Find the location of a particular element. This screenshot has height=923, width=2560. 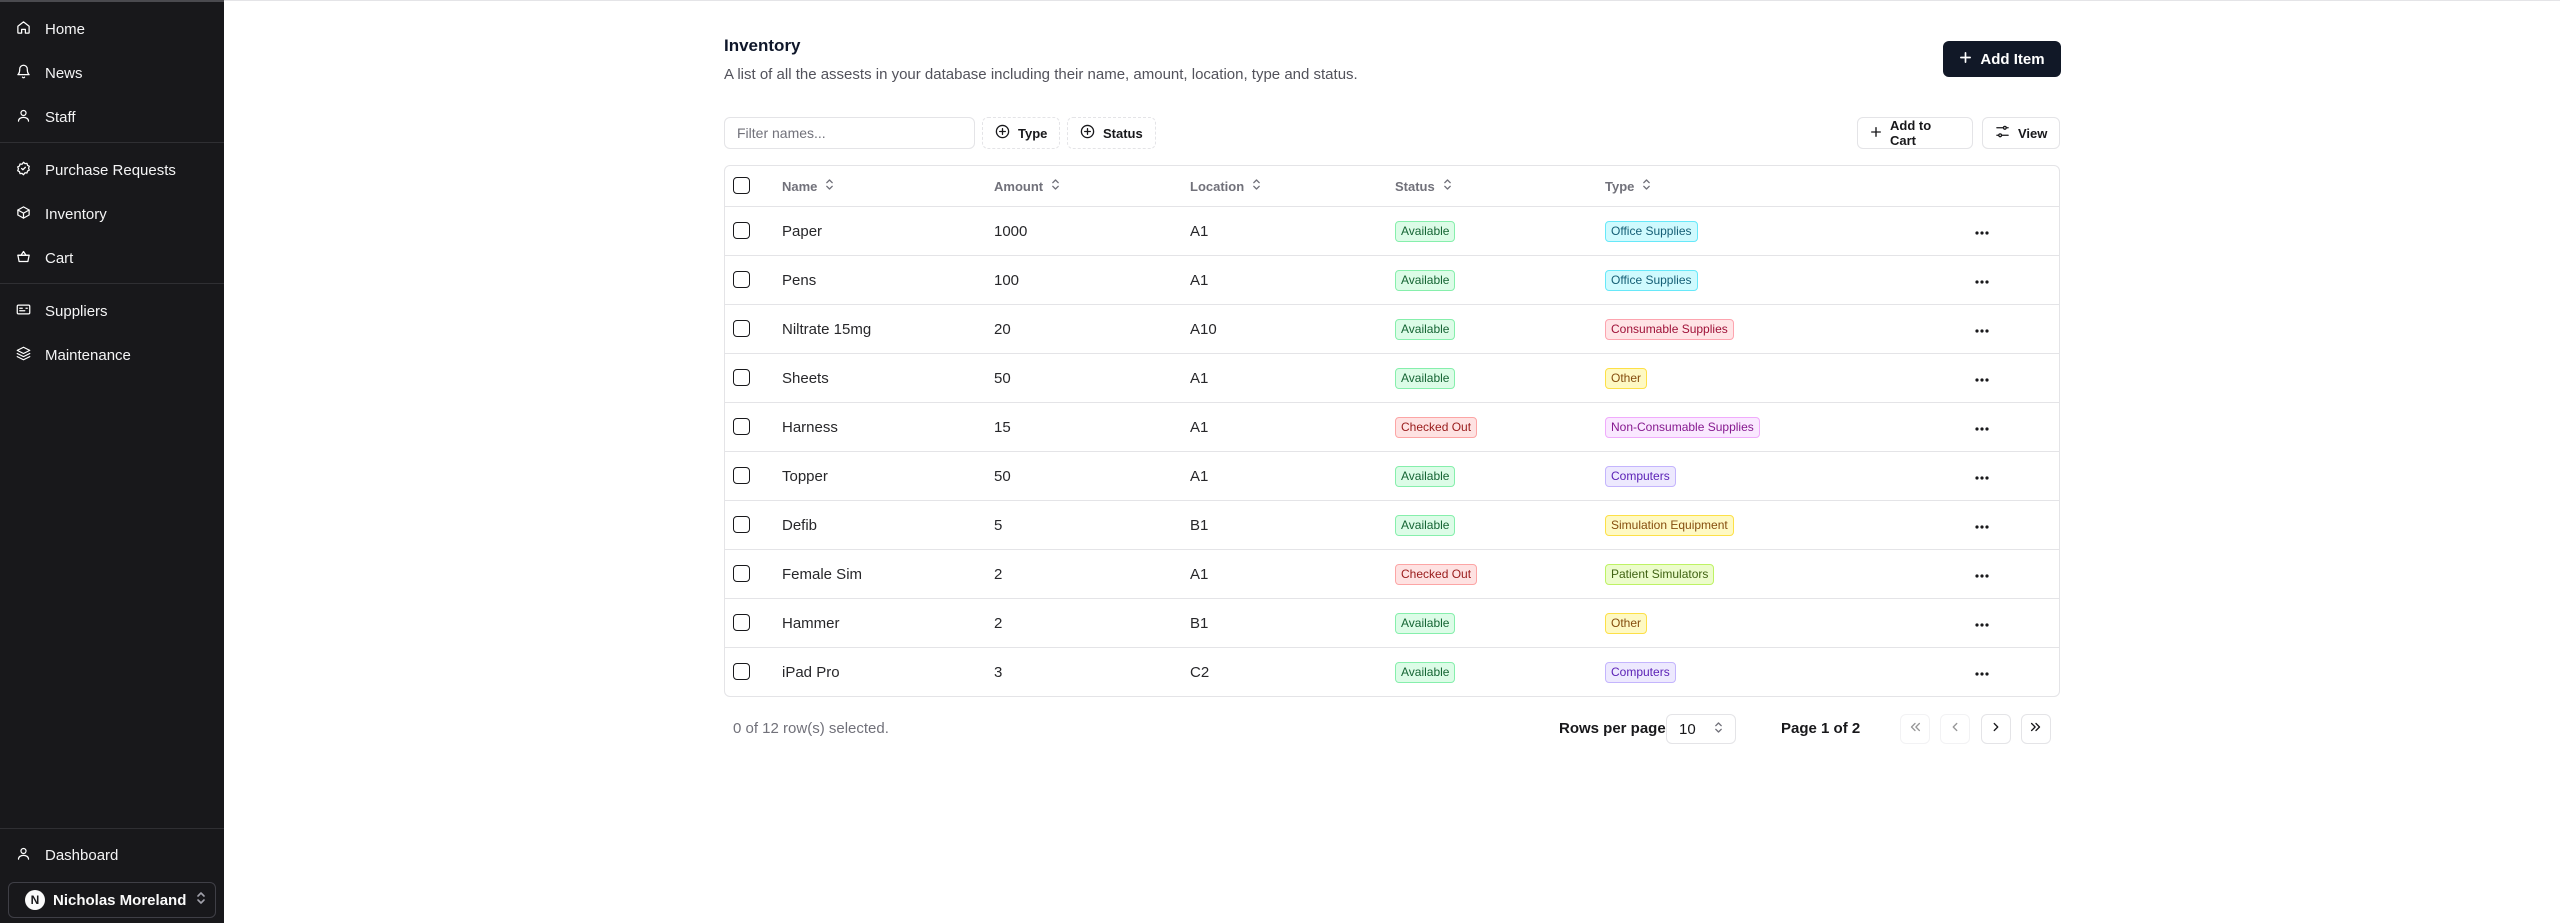

add-to-cart-button: Add to Cart is located at coordinates (1915, 133).